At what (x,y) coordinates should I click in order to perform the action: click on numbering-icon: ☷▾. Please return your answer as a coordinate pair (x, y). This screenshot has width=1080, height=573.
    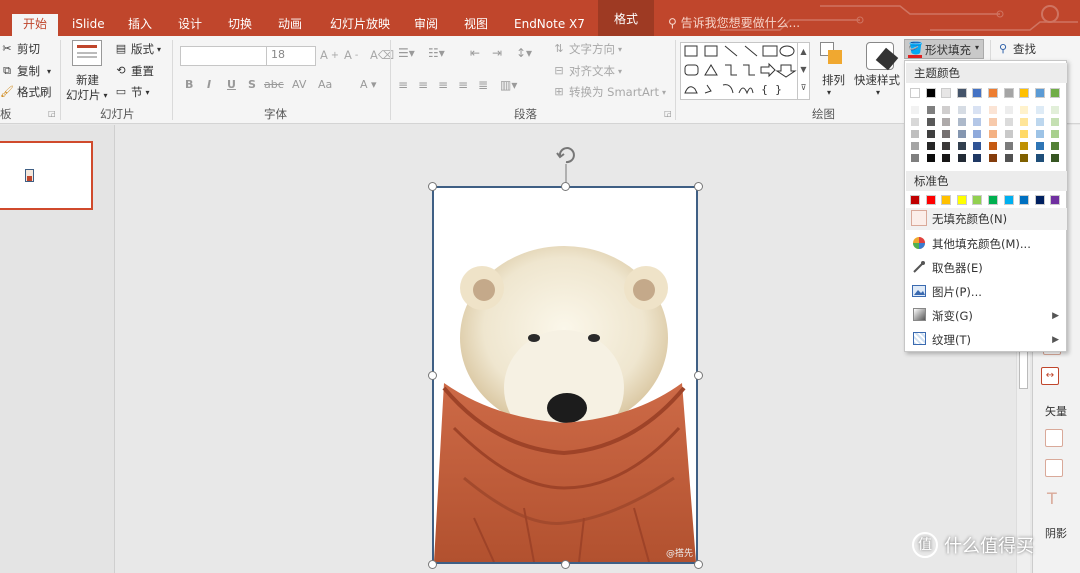
    Looking at the image, I should click on (436, 53).